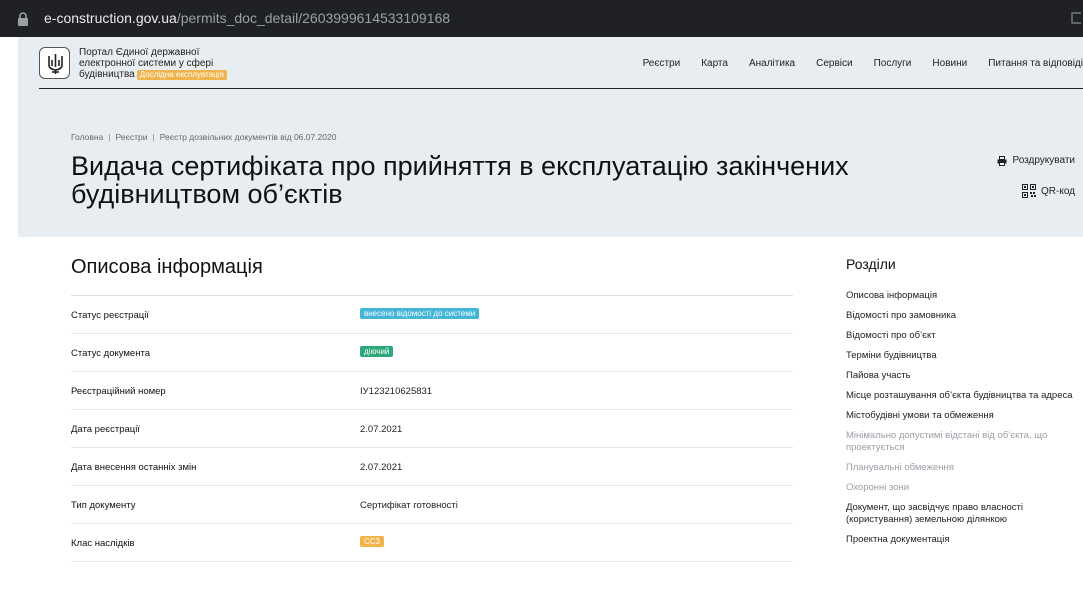 This screenshot has width=1083, height=591. What do you see at coordinates (107, 74) in the screenshot?
I see `portal-name-line3: будівництва` at bounding box center [107, 74].